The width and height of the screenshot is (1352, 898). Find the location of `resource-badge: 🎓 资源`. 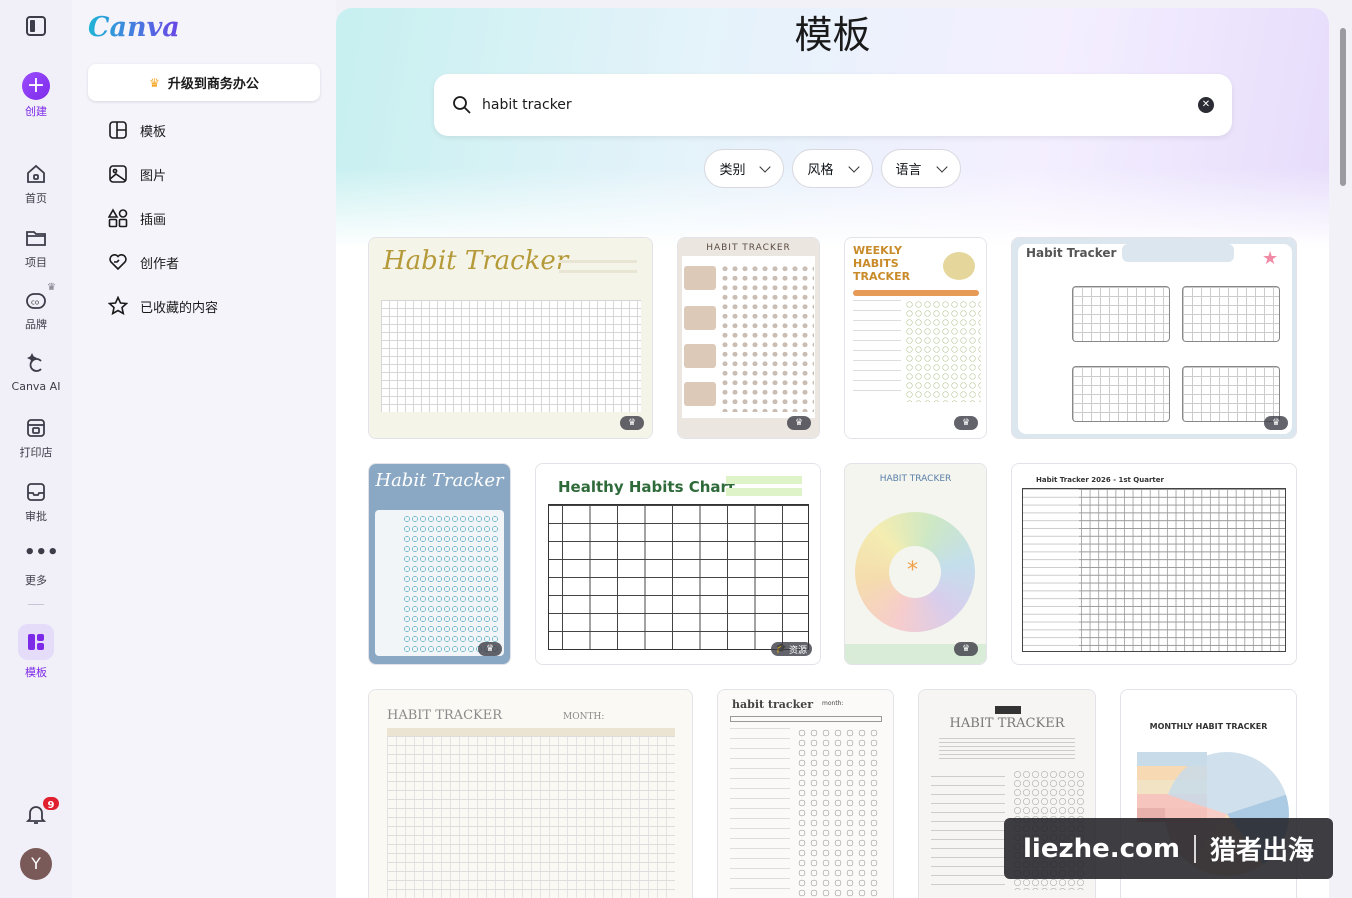

resource-badge: 🎓 资源 is located at coordinates (791, 649).